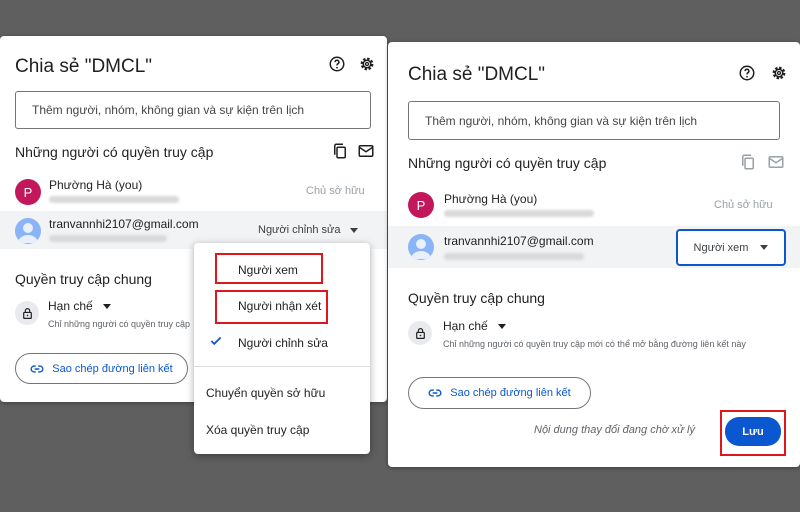 This screenshot has height=512, width=800. I want to click on highlight-box-viewer, so click(269, 268).